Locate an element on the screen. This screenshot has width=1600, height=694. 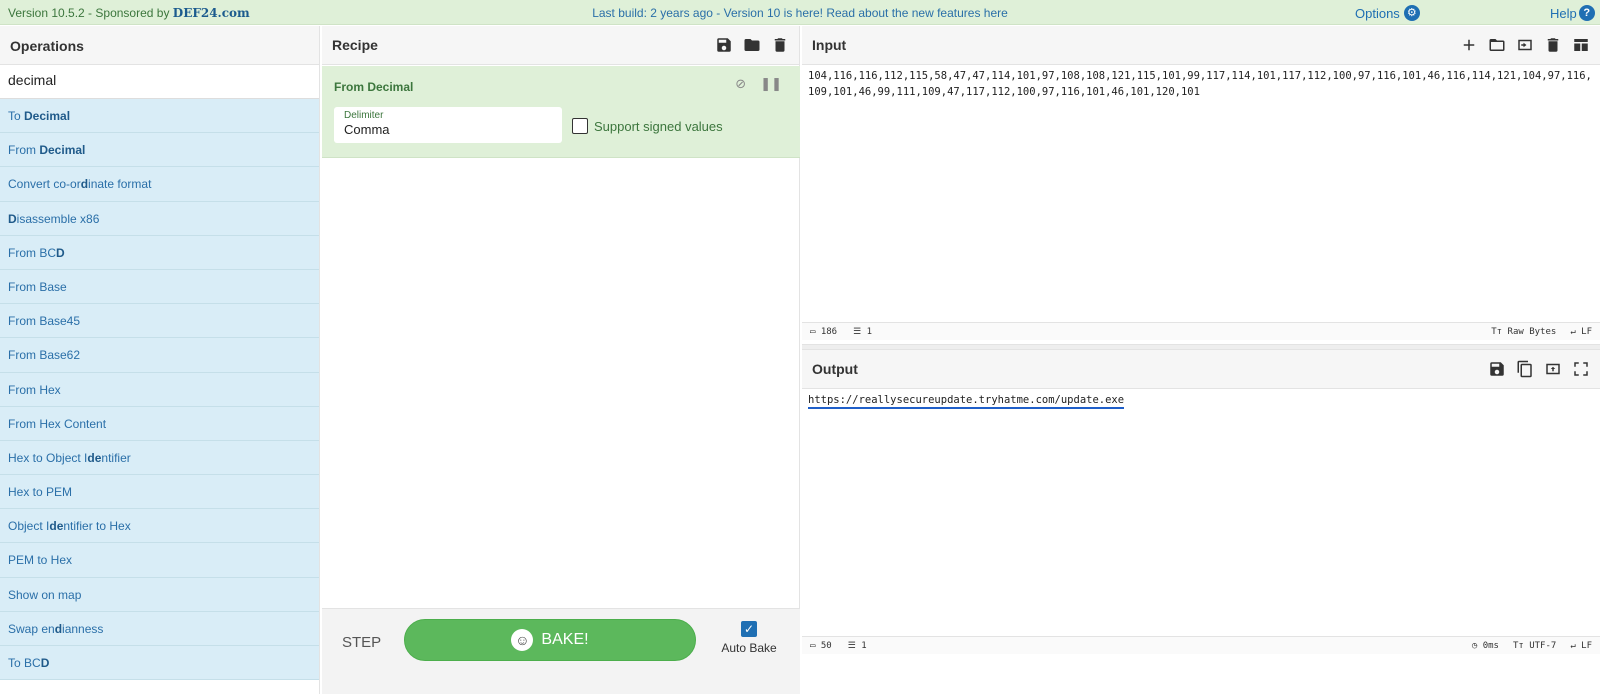
operation-item: From Hex is located at coordinates (159, 389).